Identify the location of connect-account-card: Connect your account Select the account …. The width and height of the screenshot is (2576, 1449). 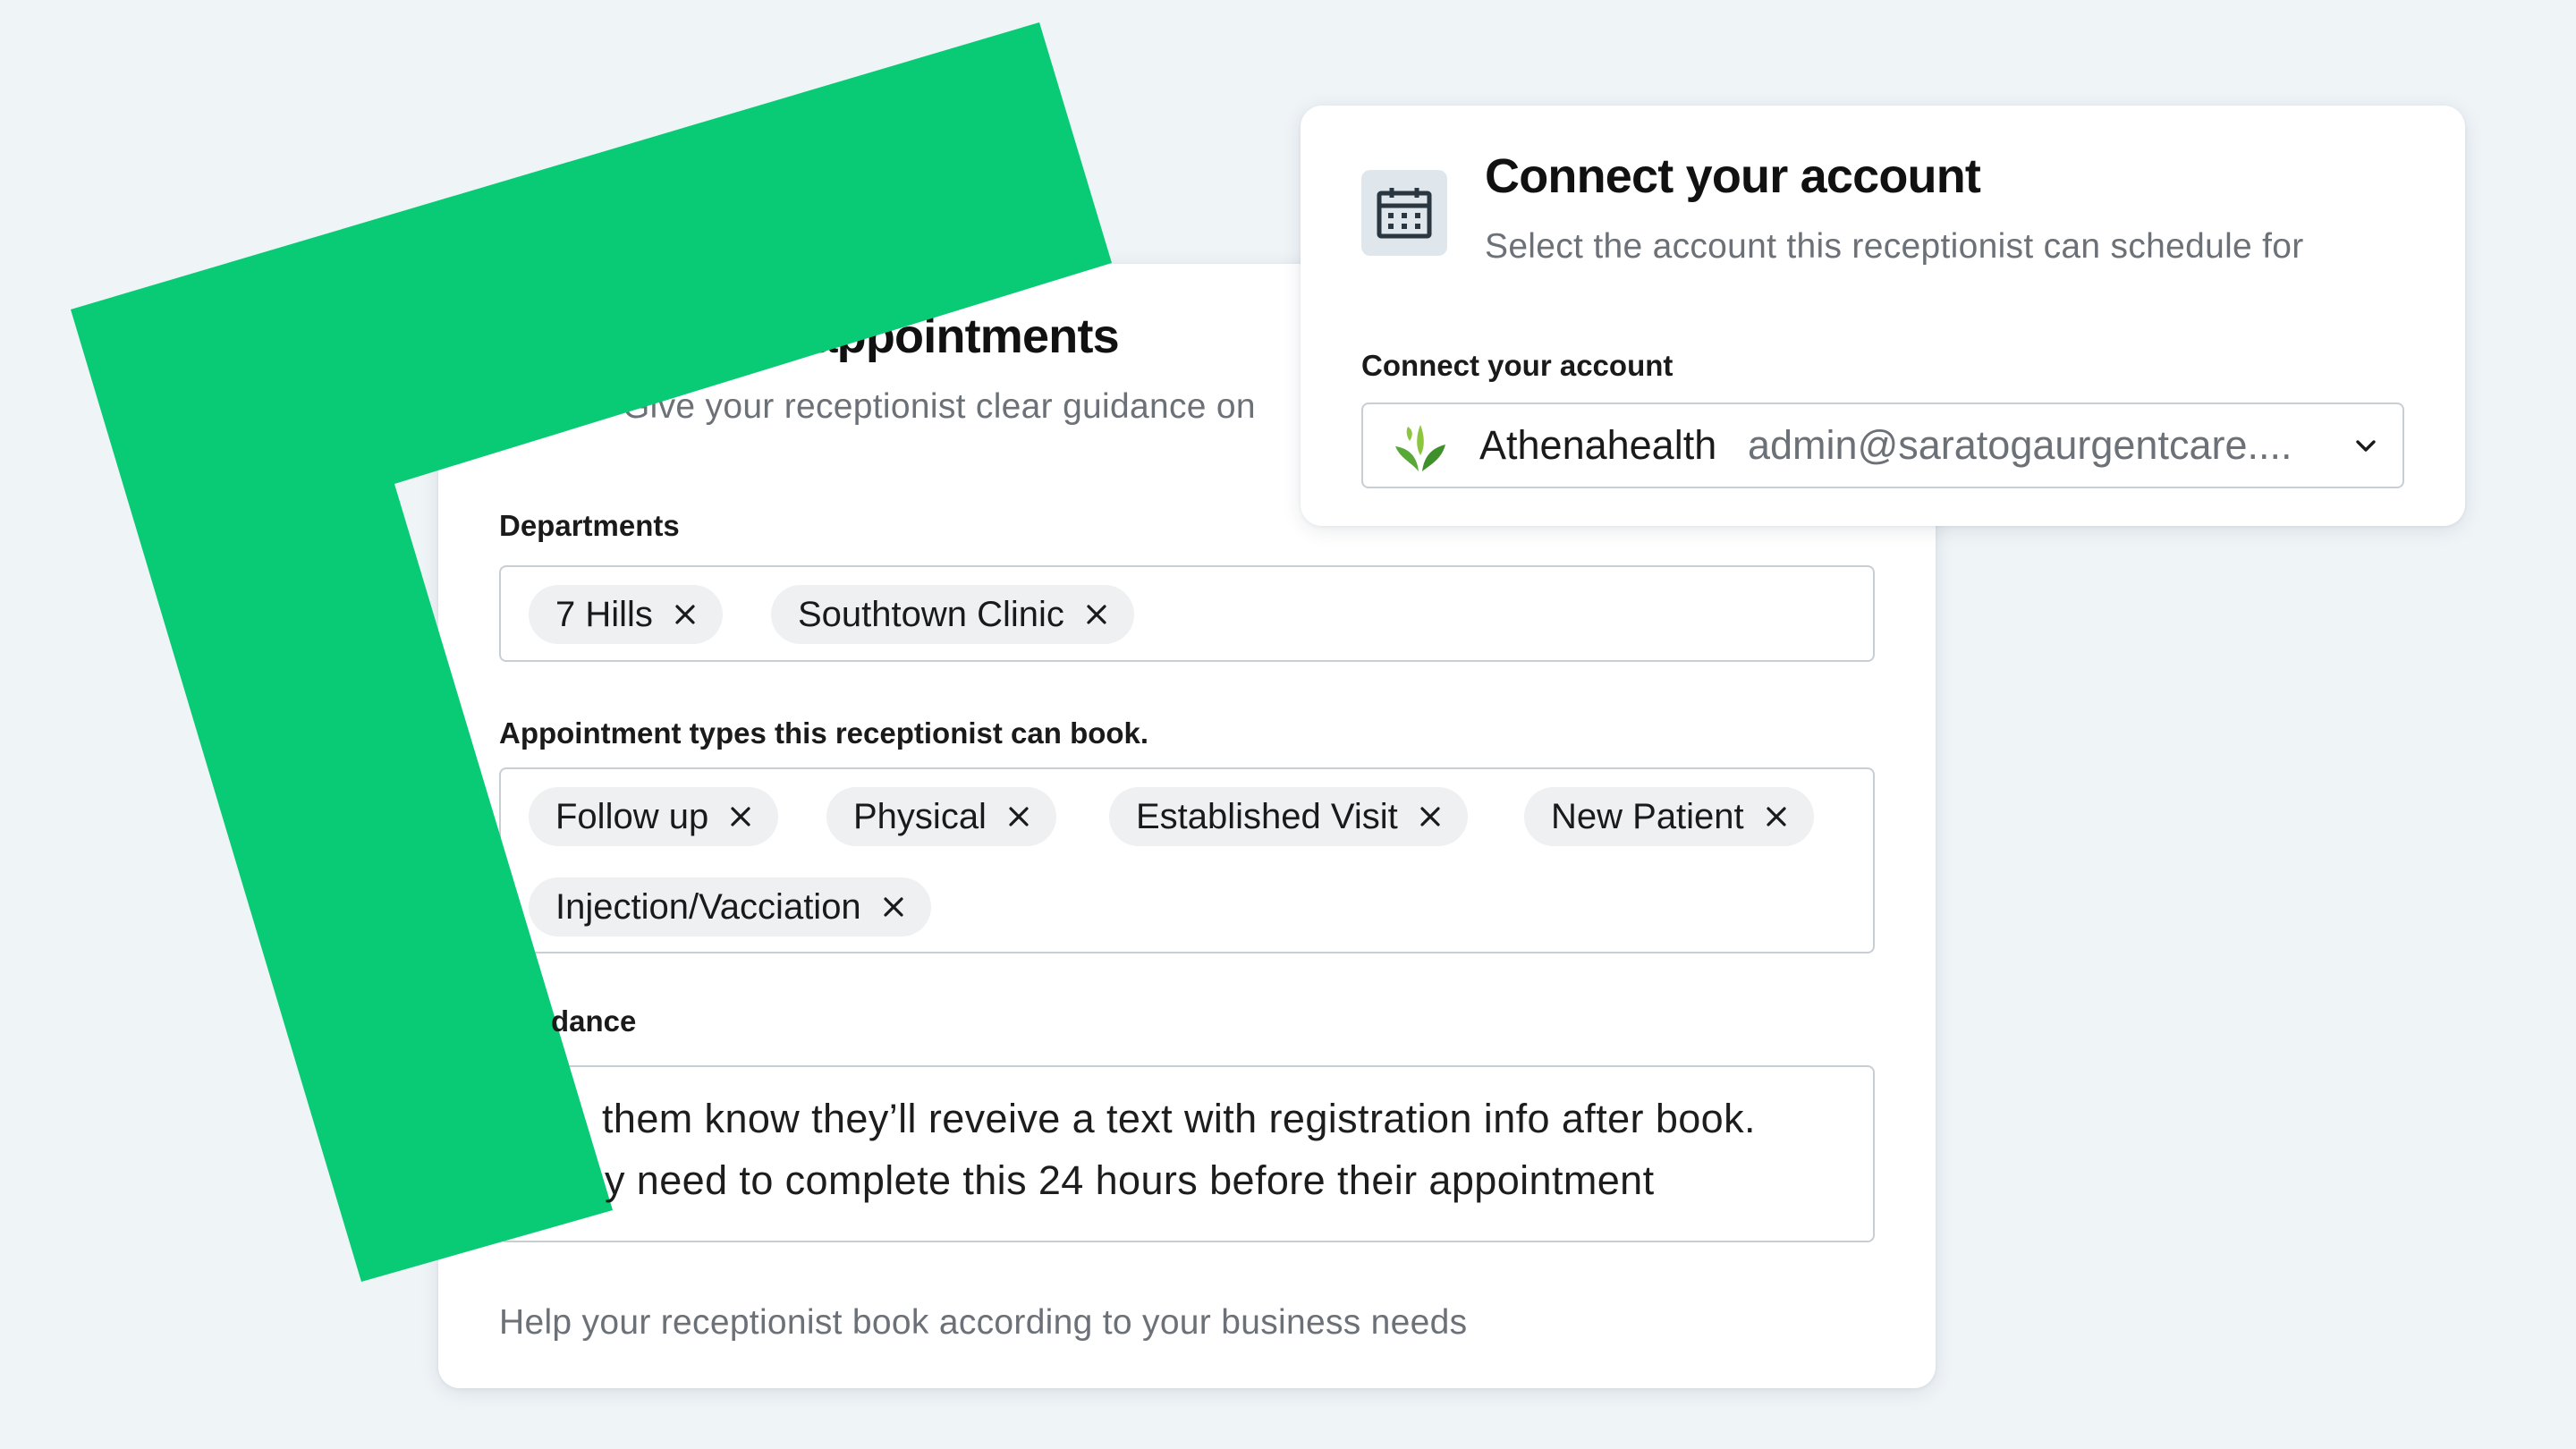
(1883, 316).